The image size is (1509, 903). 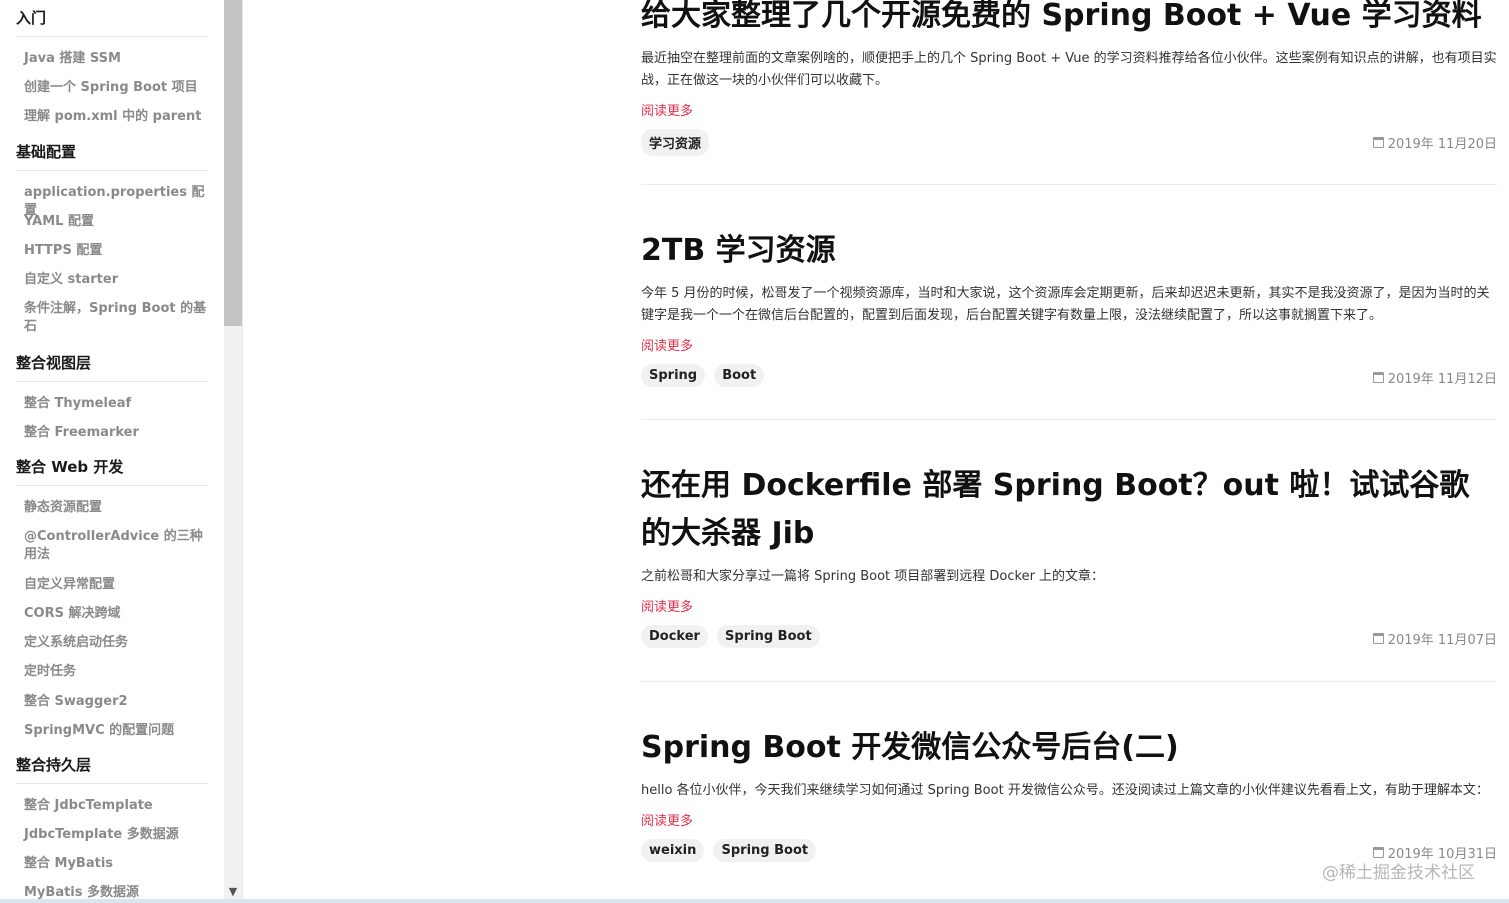 I want to click on sidebar-item: @ControllerAdvice 的三种用法, so click(x=117, y=546).